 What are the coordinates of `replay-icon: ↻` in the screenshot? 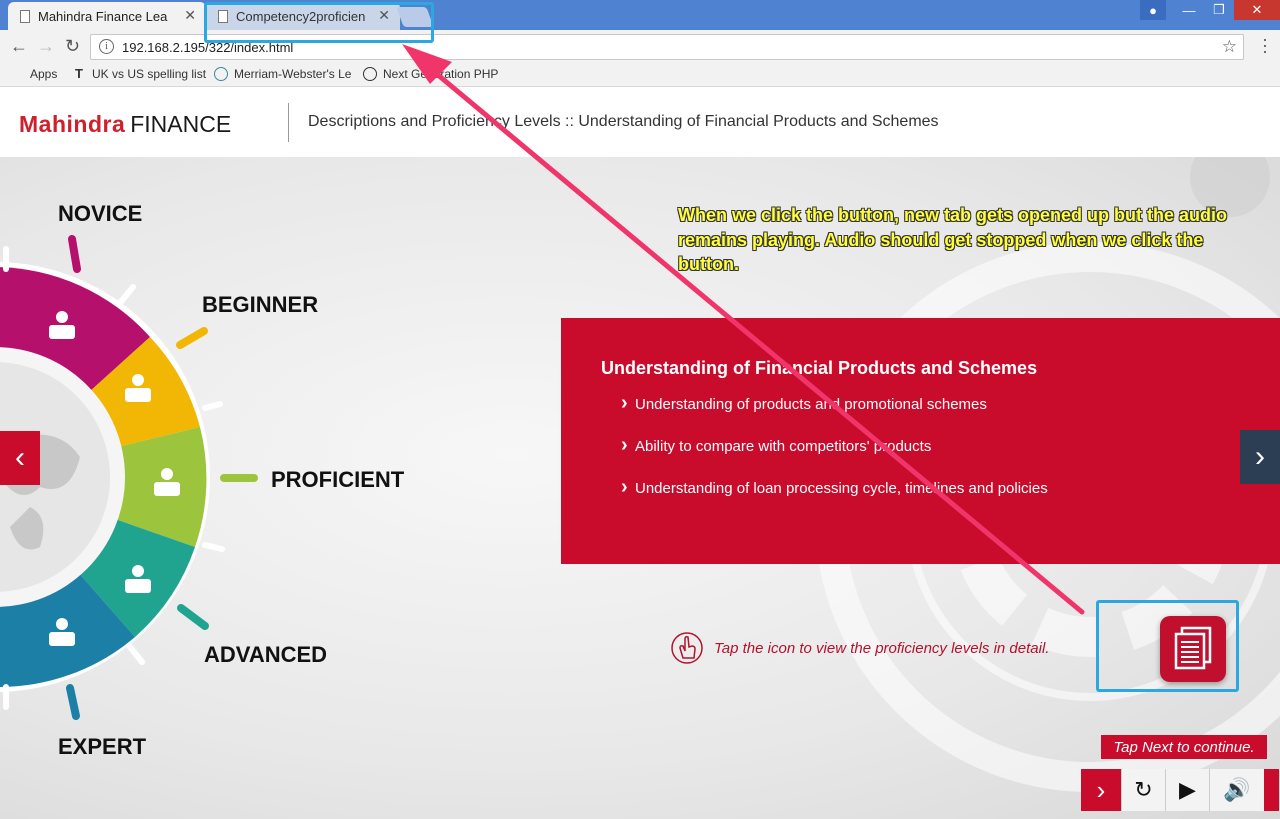 It's located at (1143, 789).